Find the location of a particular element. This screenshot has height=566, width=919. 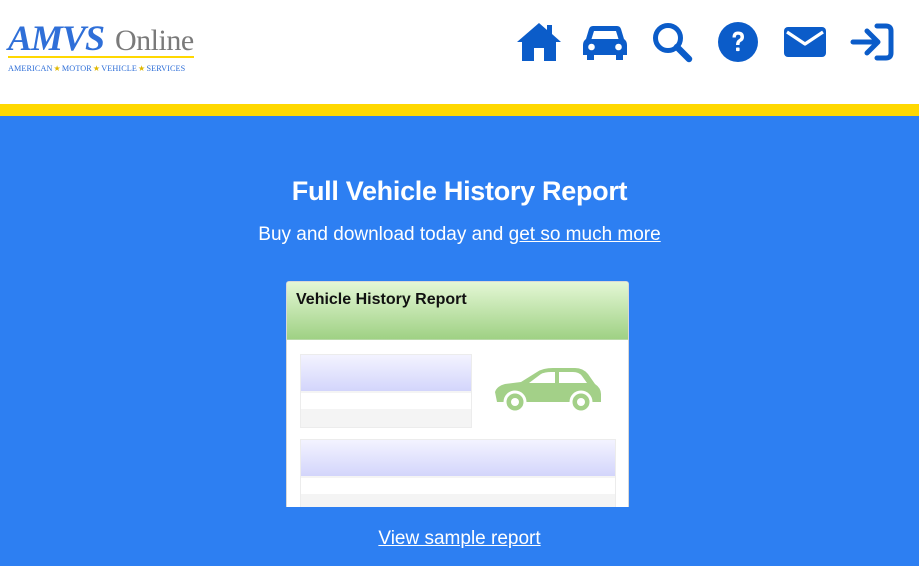

envelope-icon is located at coordinates (805, 42).